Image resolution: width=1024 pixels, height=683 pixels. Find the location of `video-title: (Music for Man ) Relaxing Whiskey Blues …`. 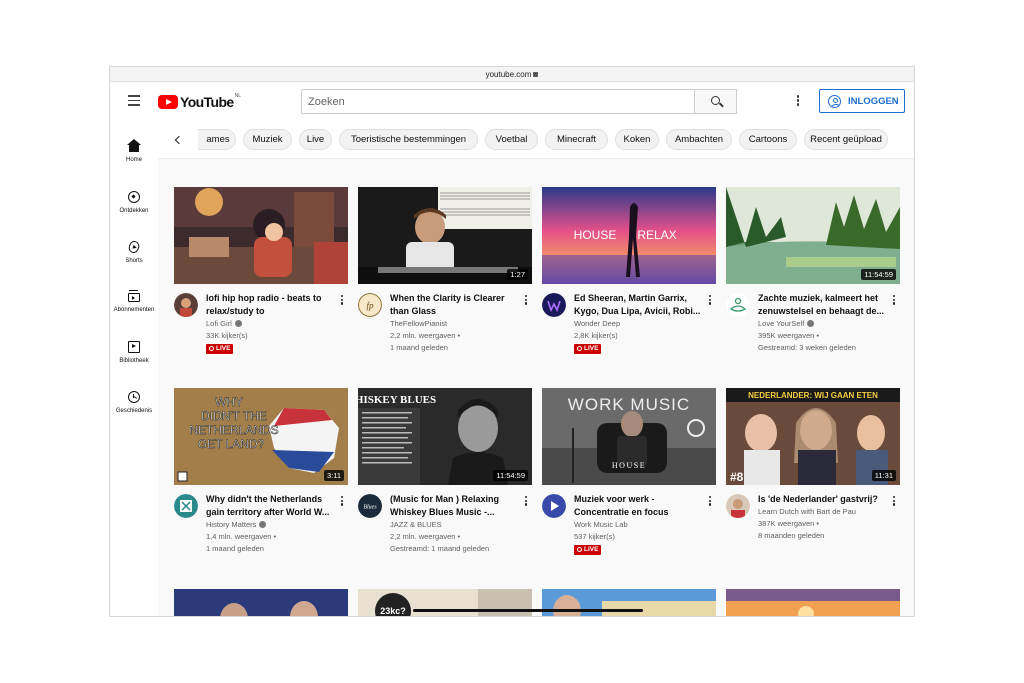

video-title: (Music for Man ) Relaxing Whiskey Blues … is located at coordinates (454, 506).